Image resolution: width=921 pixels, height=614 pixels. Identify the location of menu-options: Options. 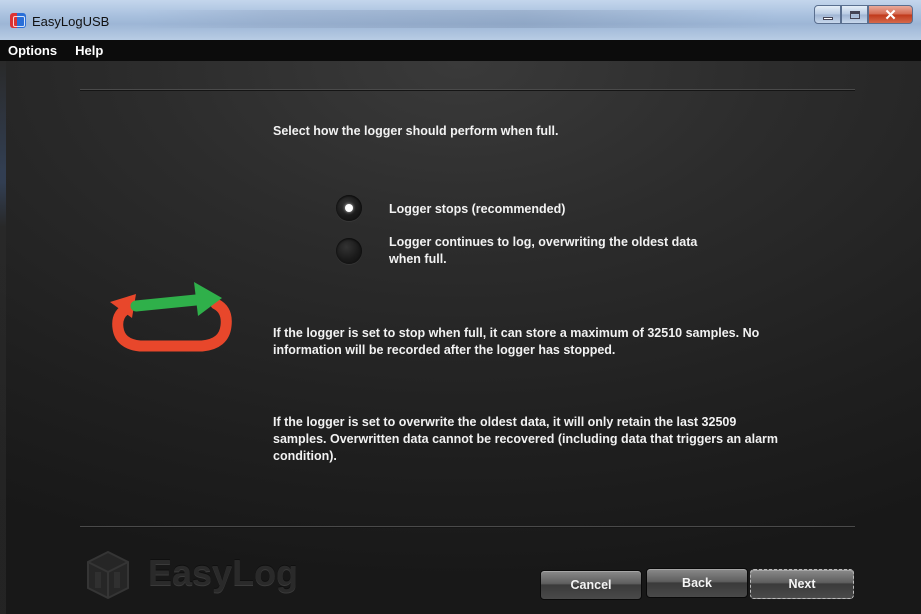
(33, 50).